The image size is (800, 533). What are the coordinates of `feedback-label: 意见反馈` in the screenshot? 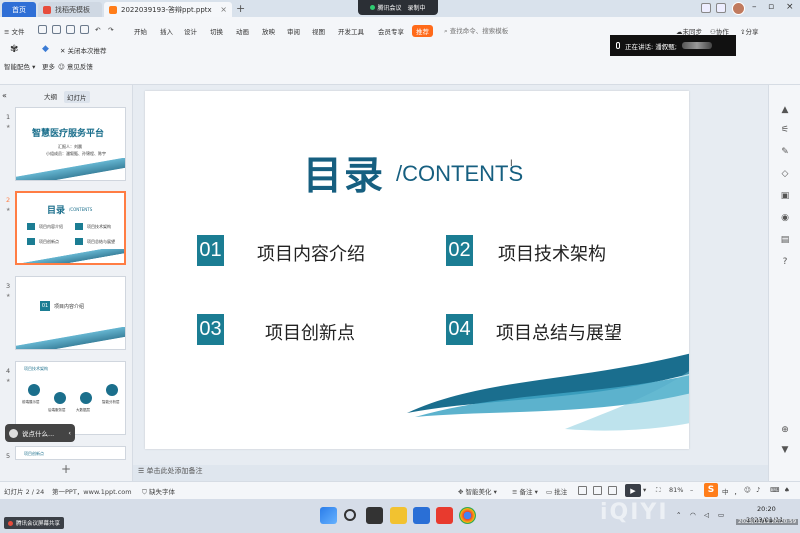 It's located at (79, 67).